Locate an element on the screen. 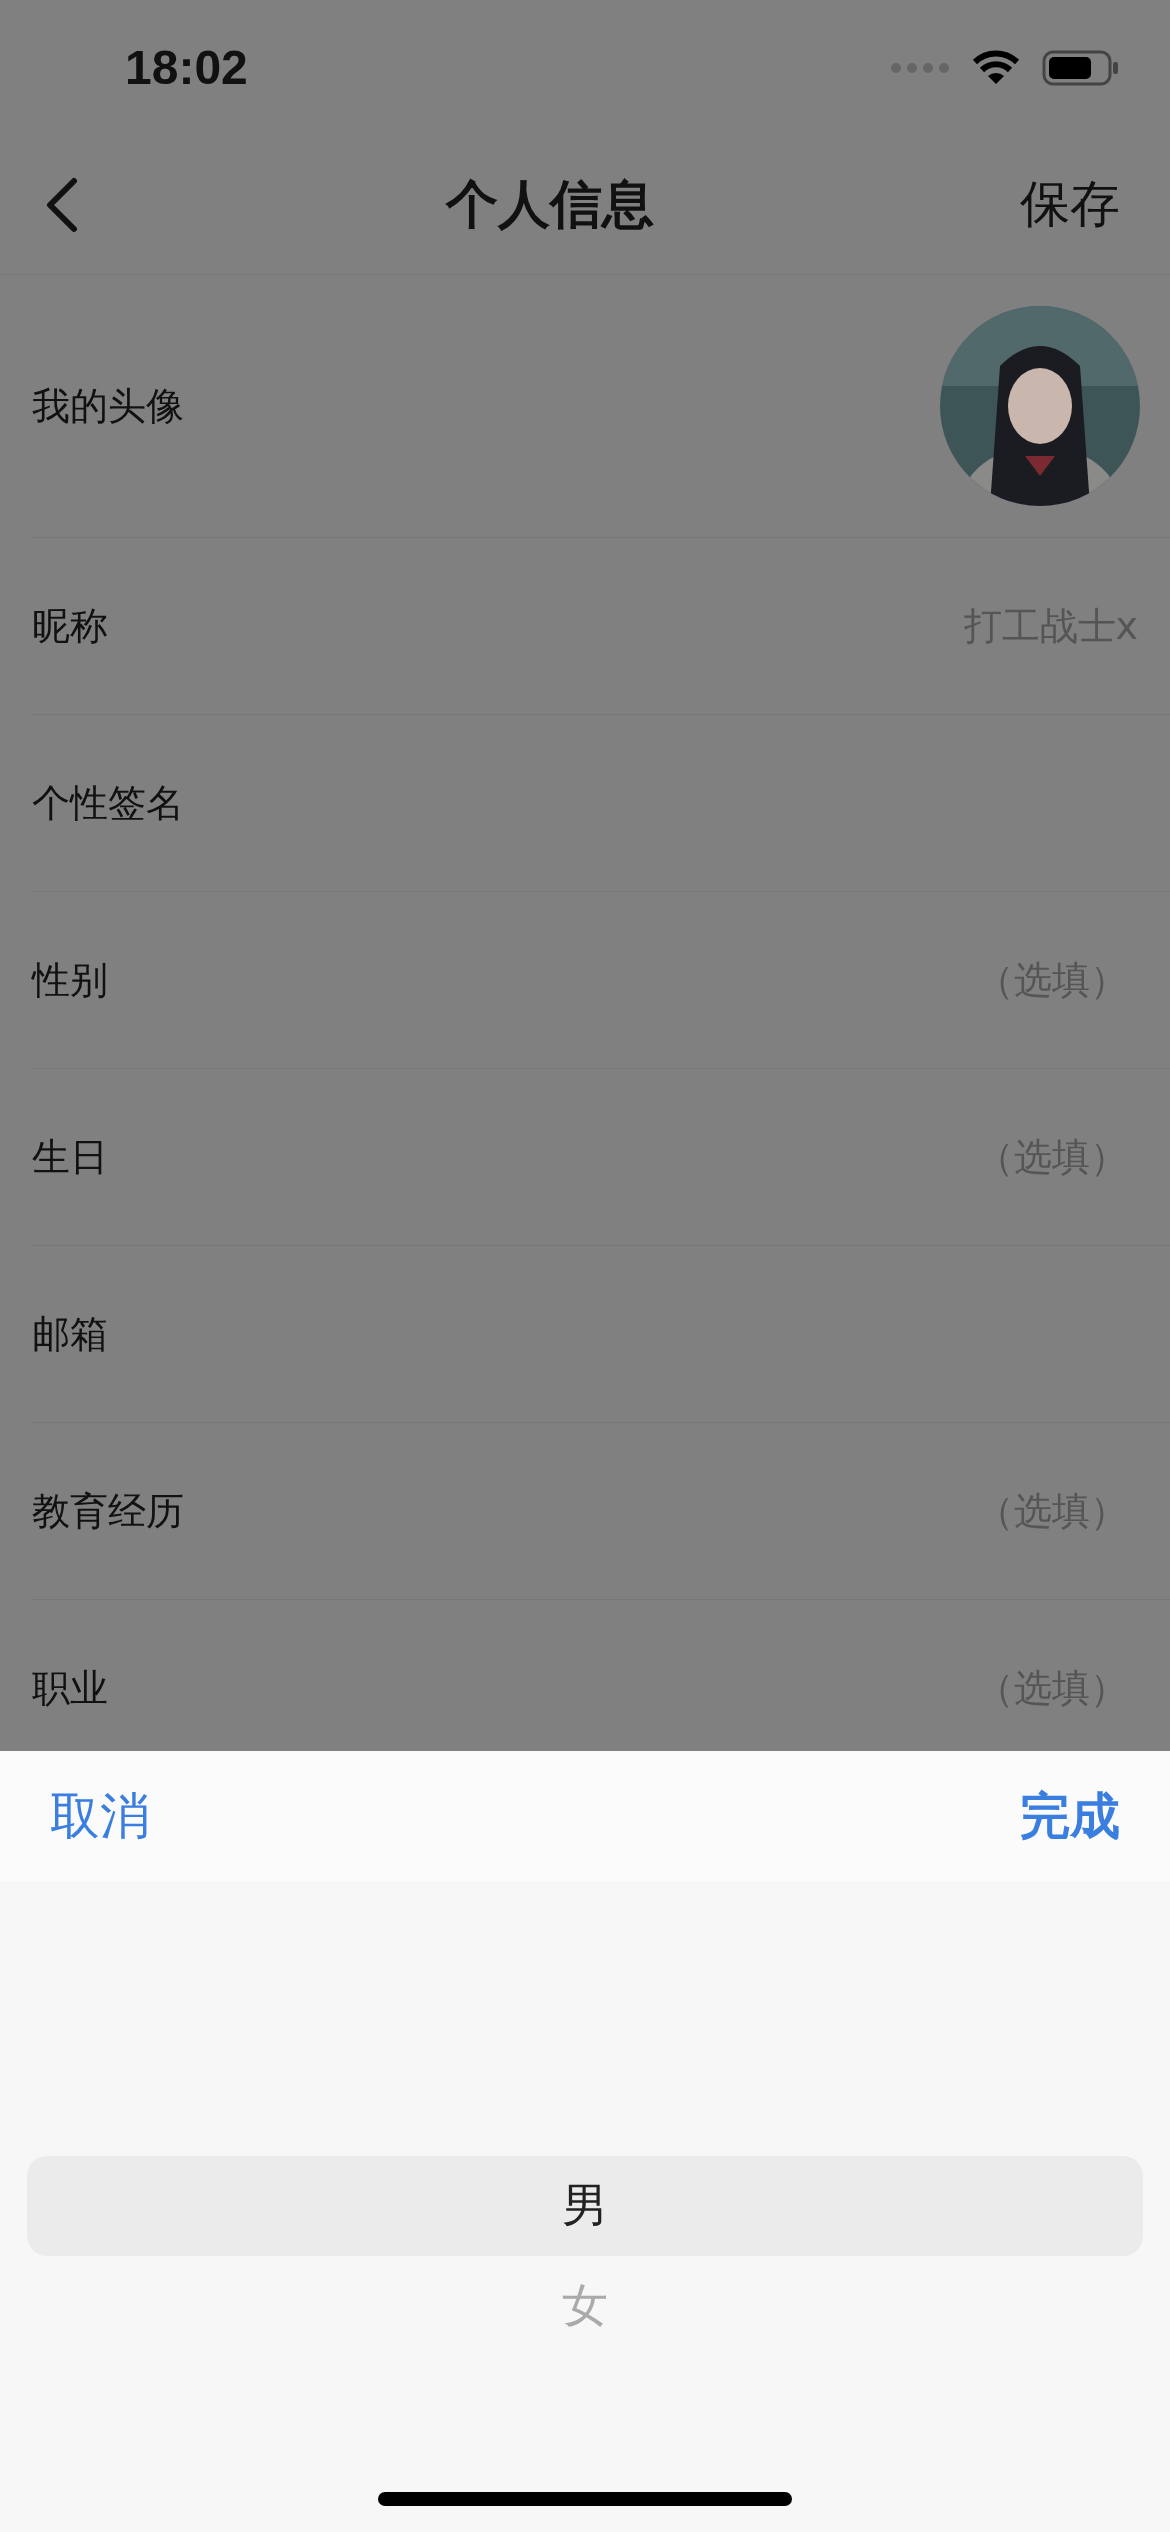 The height and width of the screenshot is (2532, 1170). back-icon is located at coordinates (62, 204).